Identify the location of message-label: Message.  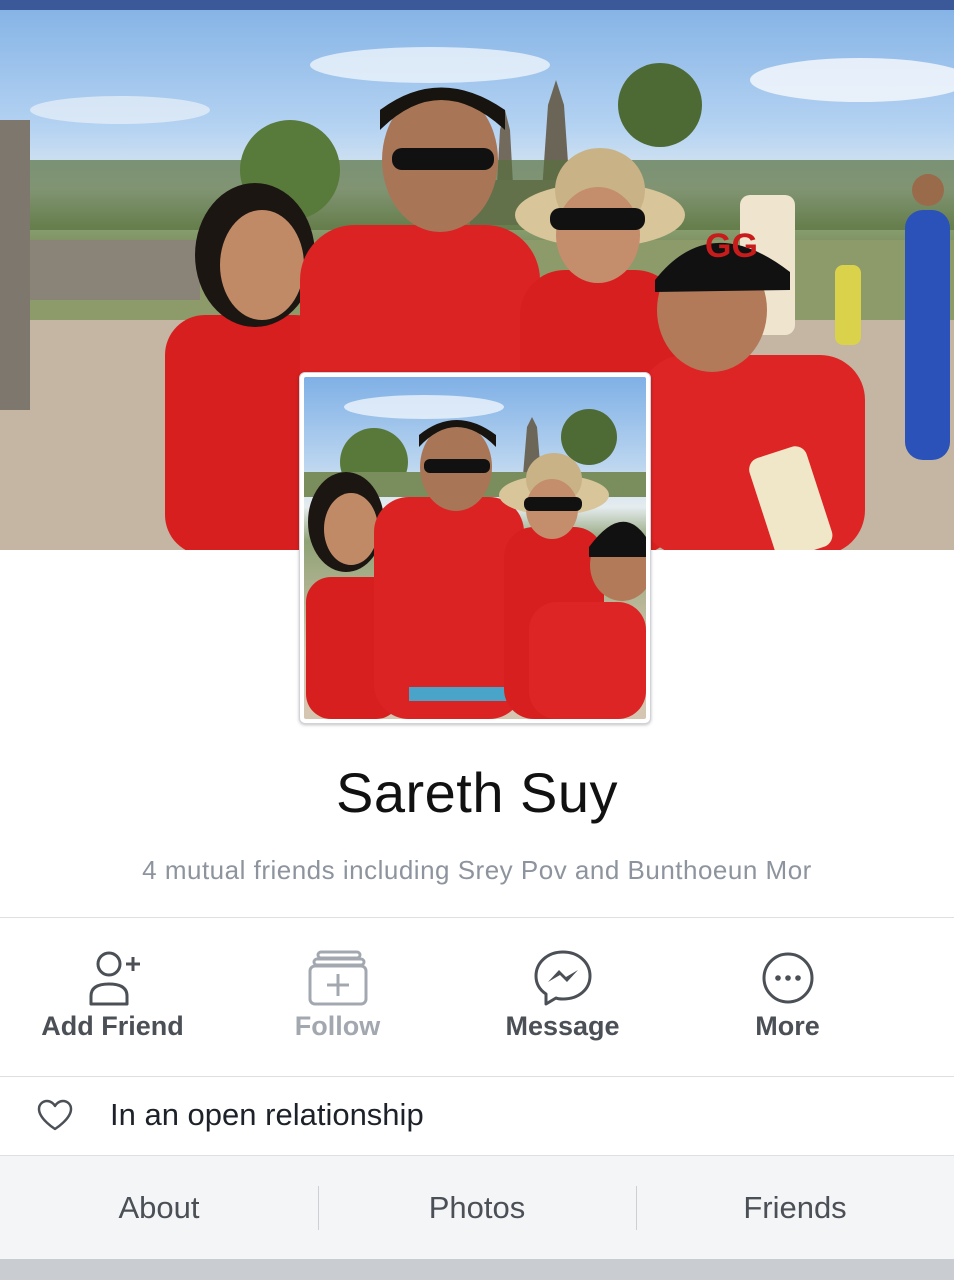
(562, 1026).